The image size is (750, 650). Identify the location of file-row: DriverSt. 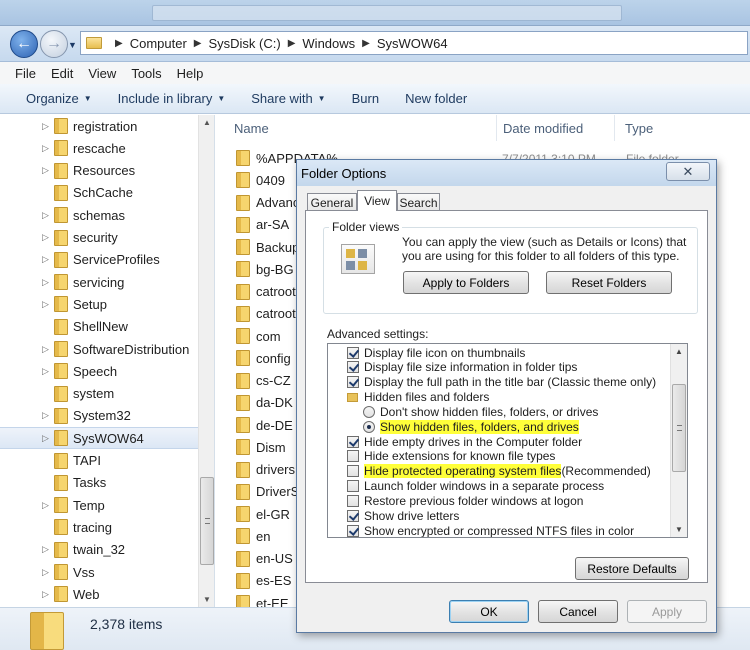
(269, 492).